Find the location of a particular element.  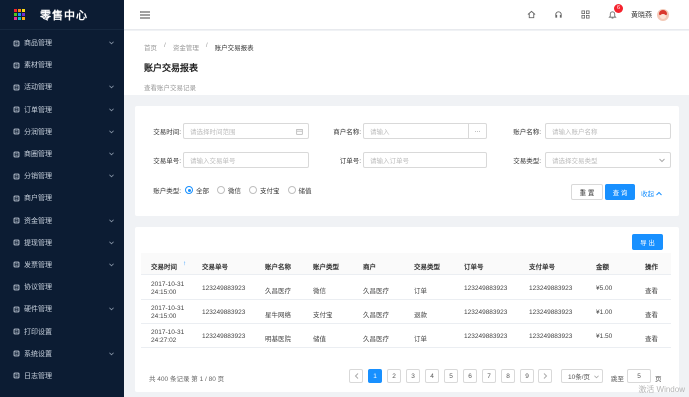

top-header: 6 黄晓燕 is located at coordinates (406, 15).